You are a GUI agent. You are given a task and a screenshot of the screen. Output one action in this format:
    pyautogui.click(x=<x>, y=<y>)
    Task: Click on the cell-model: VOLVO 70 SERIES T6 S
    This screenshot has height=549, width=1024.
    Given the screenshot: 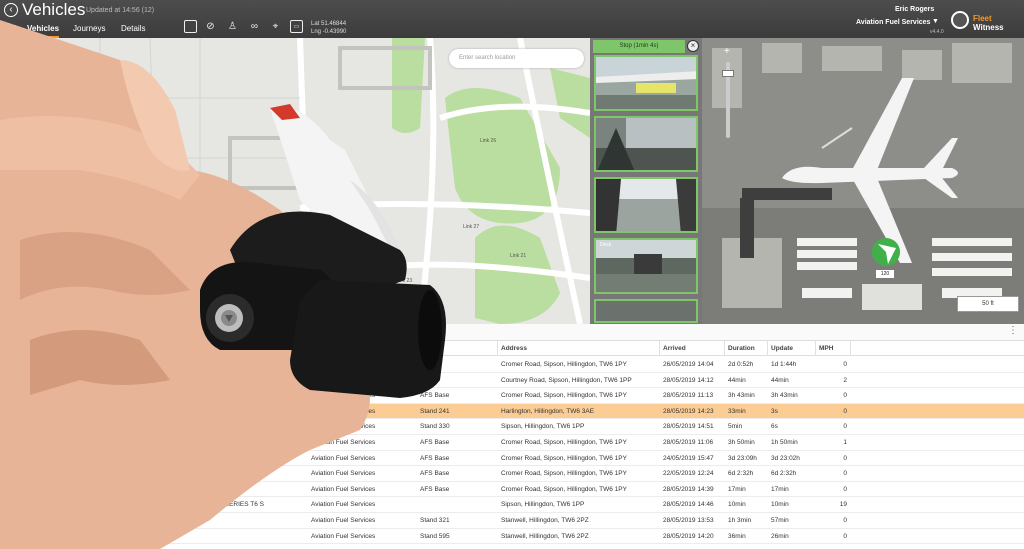 What is the action you would take?
    pyautogui.click(x=228, y=505)
    